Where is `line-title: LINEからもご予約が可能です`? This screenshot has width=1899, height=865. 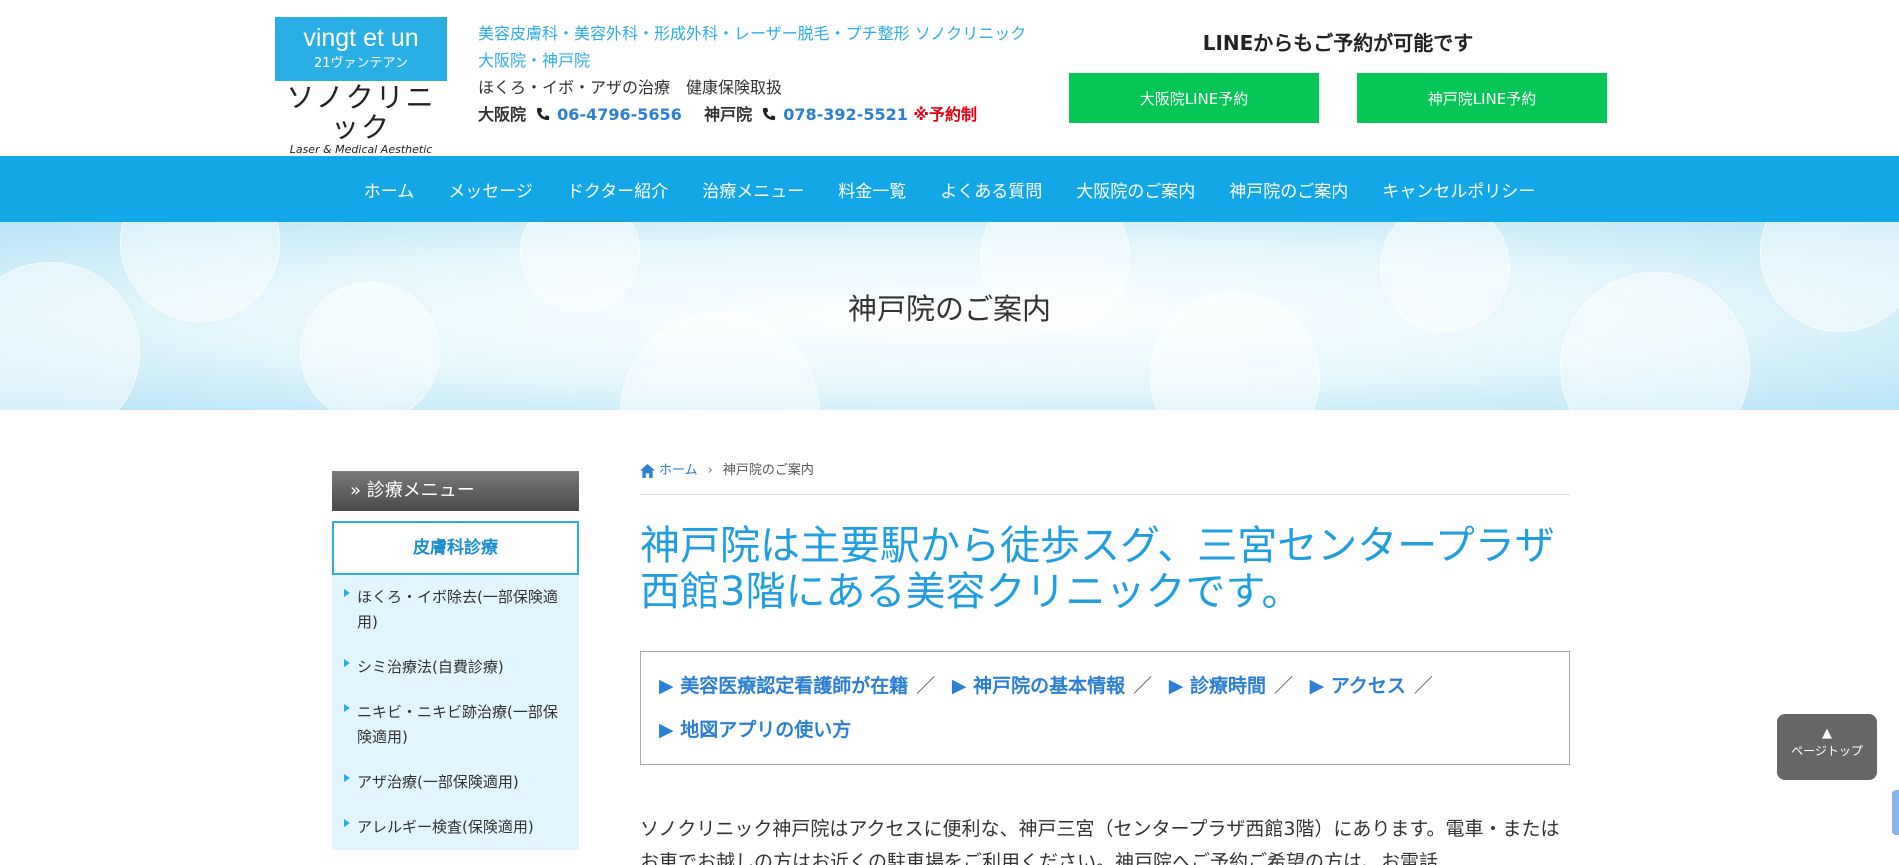
line-title: LINEからもご予約が可能です is located at coordinates (1338, 43).